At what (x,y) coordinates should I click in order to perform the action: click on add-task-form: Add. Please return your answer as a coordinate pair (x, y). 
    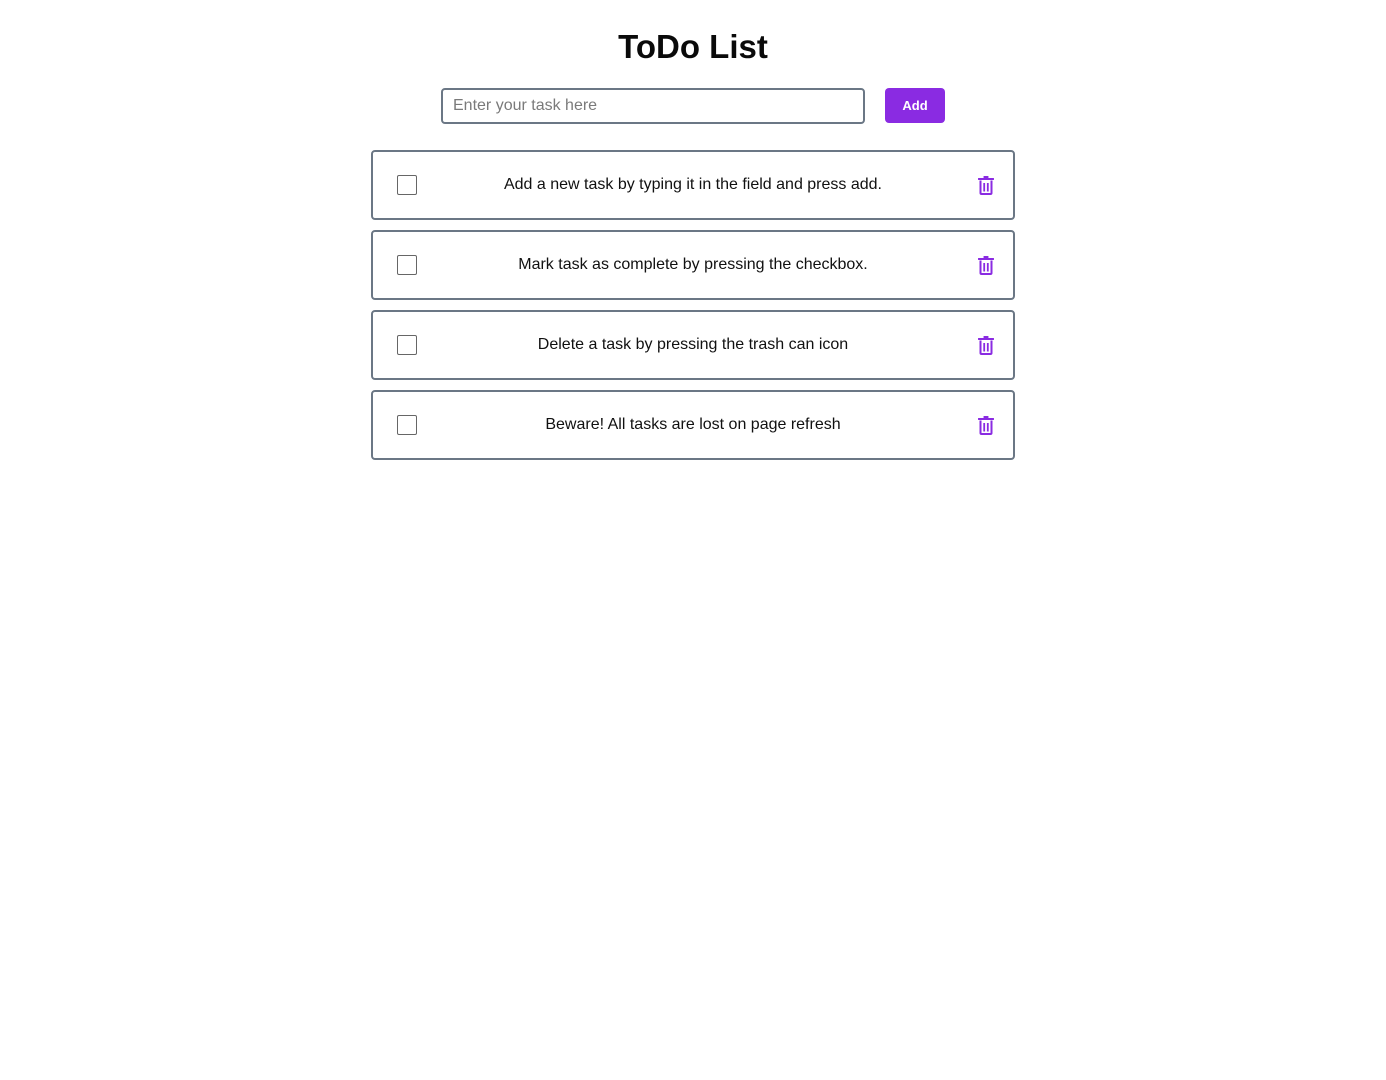
    Looking at the image, I should click on (693, 106).